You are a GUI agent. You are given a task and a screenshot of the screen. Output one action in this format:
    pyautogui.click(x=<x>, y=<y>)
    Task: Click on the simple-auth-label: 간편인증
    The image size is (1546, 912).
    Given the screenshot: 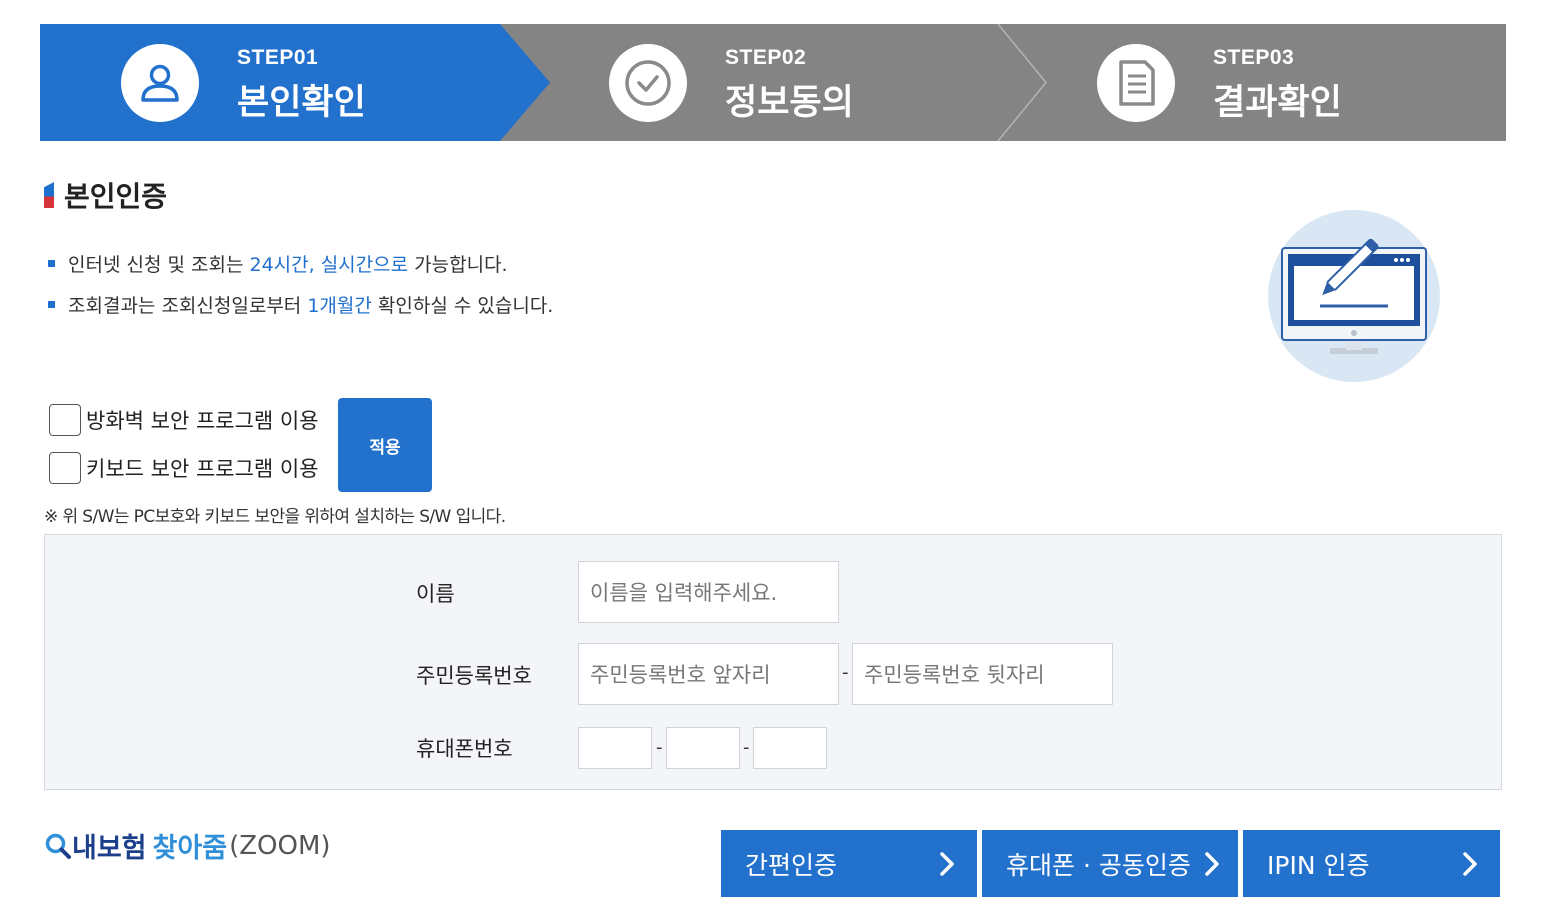 What is the action you would take?
    pyautogui.click(x=791, y=865)
    